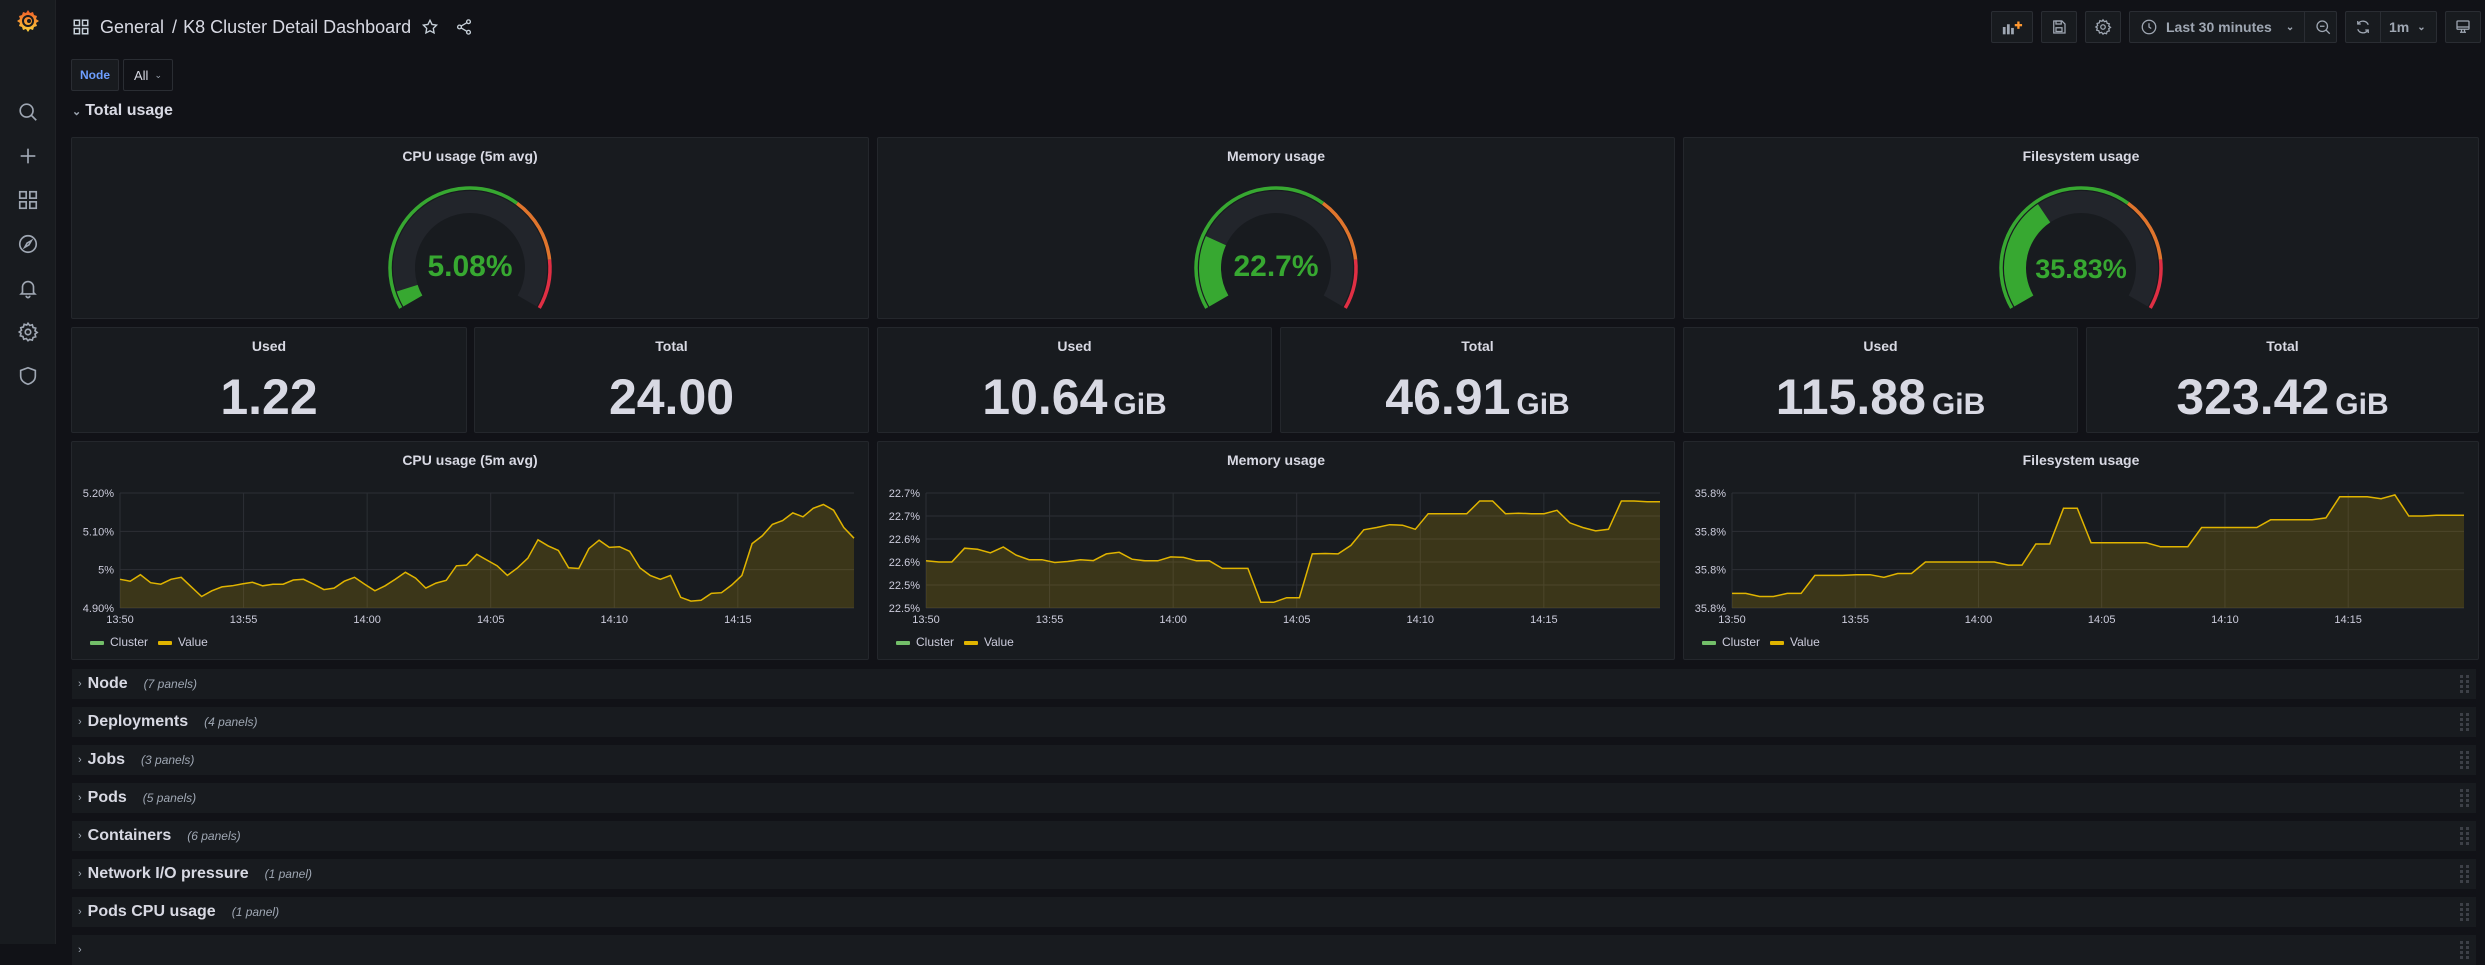 The height and width of the screenshot is (965, 2485). What do you see at coordinates (1274, 798) in the screenshot?
I see `collapsed-row: › Pods (5 panels)` at bounding box center [1274, 798].